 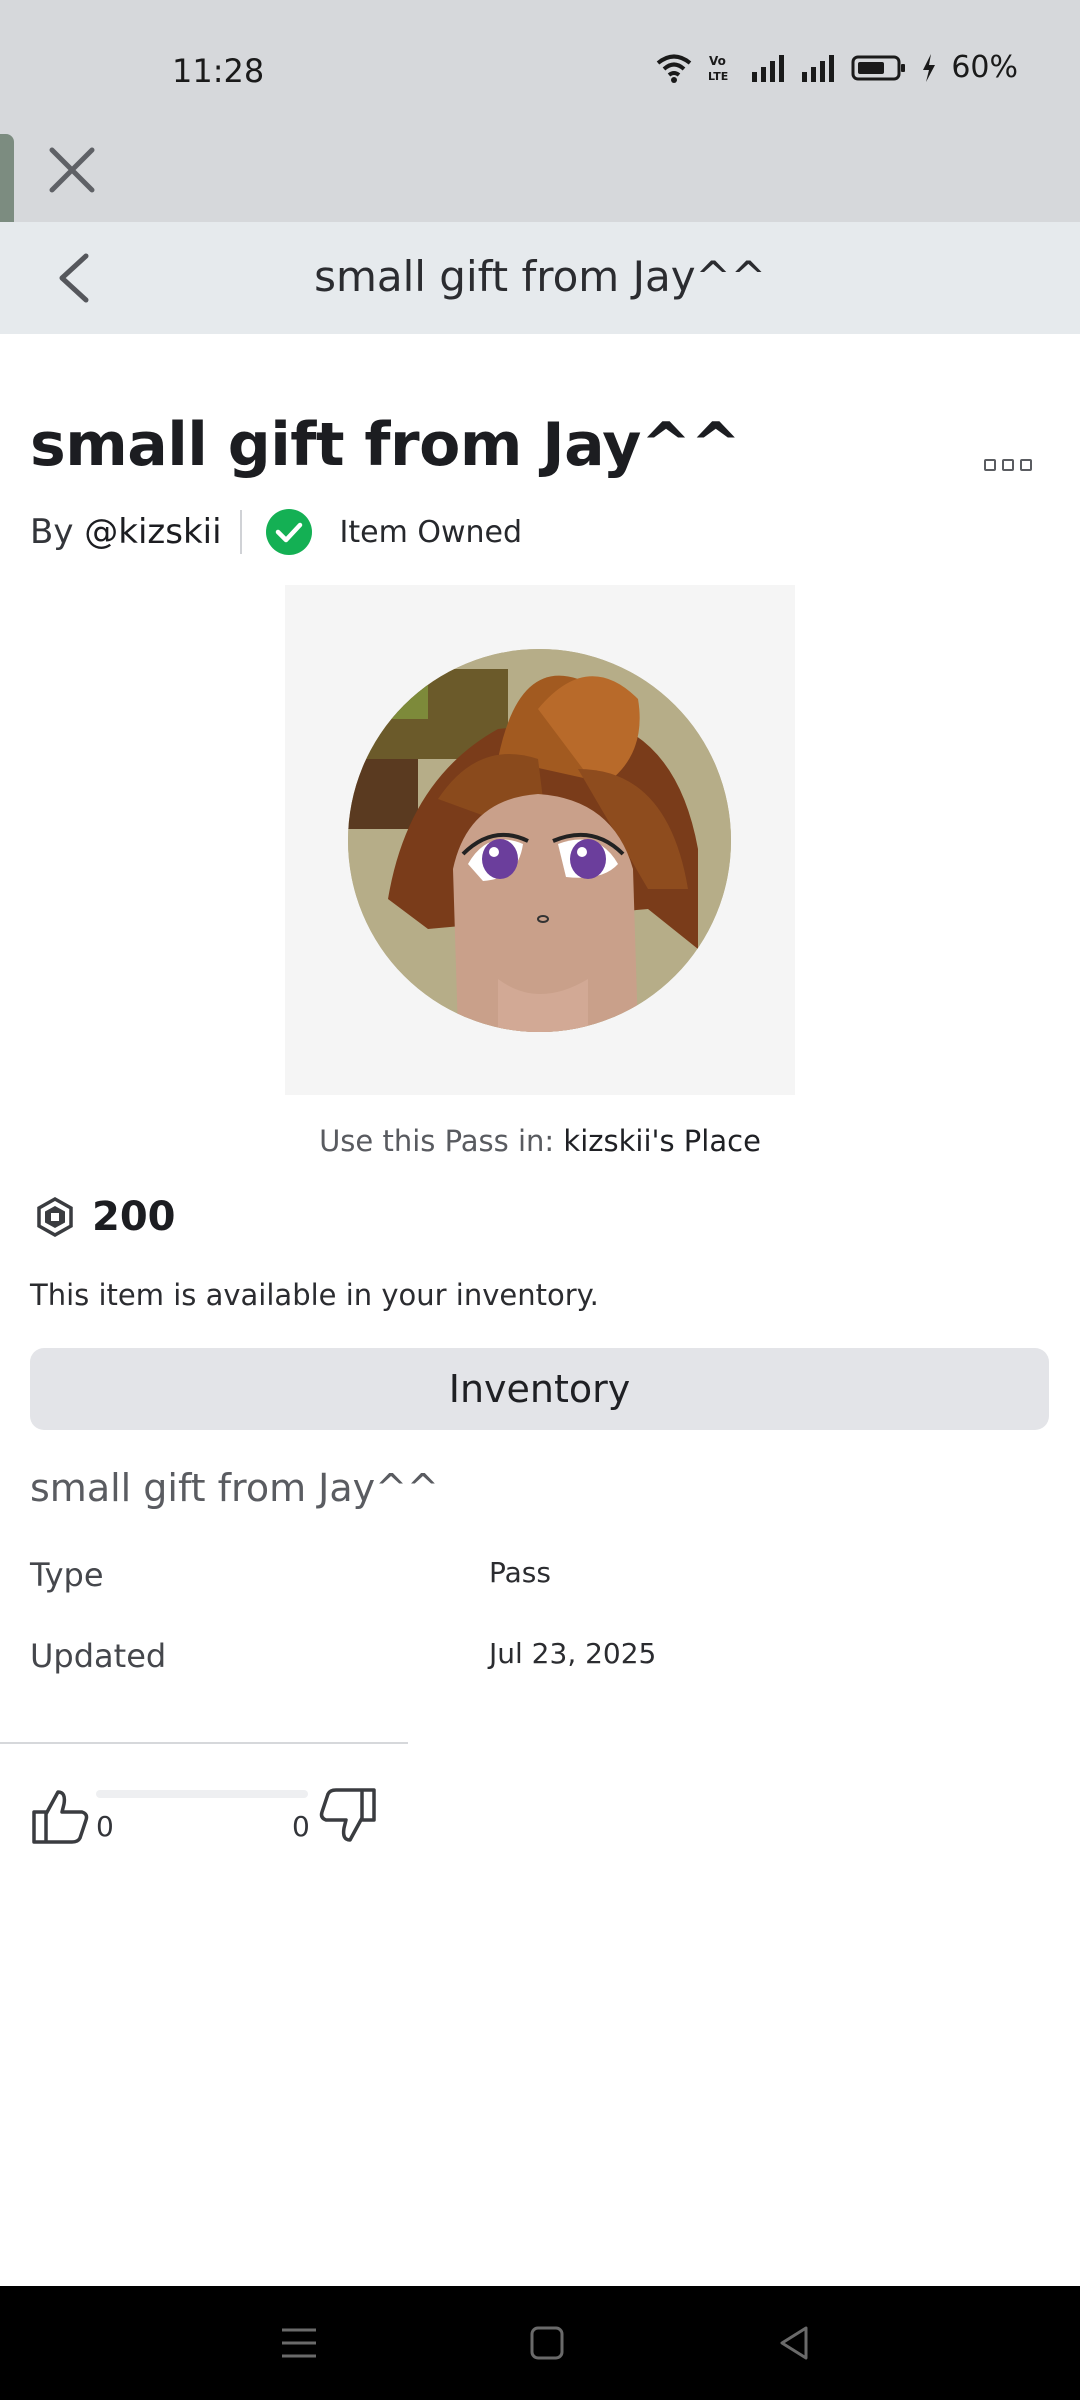 What do you see at coordinates (67, 1575) in the screenshot?
I see `type-label: Type` at bounding box center [67, 1575].